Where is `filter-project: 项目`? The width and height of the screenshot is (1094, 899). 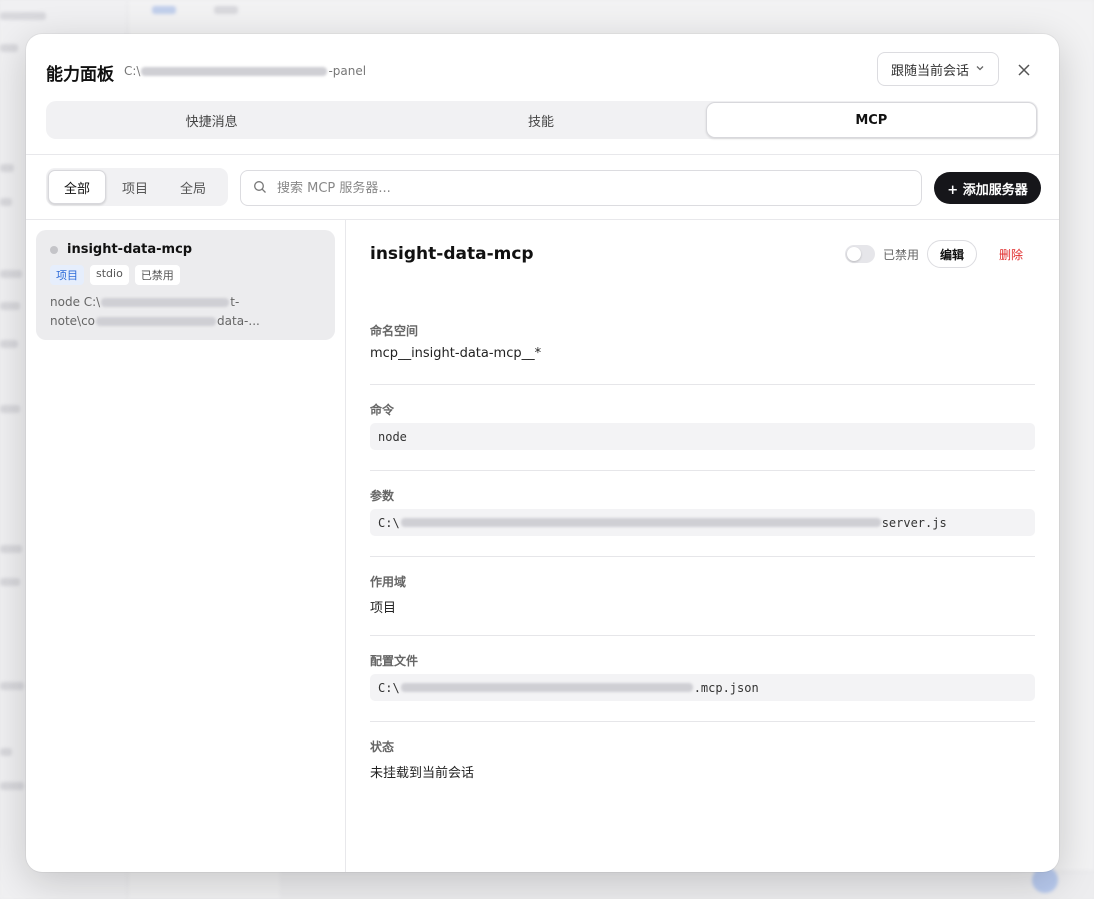
filter-project: 项目 is located at coordinates (135, 187).